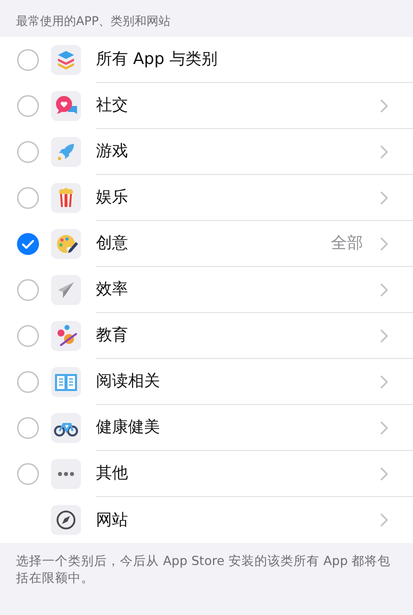  Describe the element at coordinates (347, 243) in the screenshot. I see `detail-label: 全部` at that location.